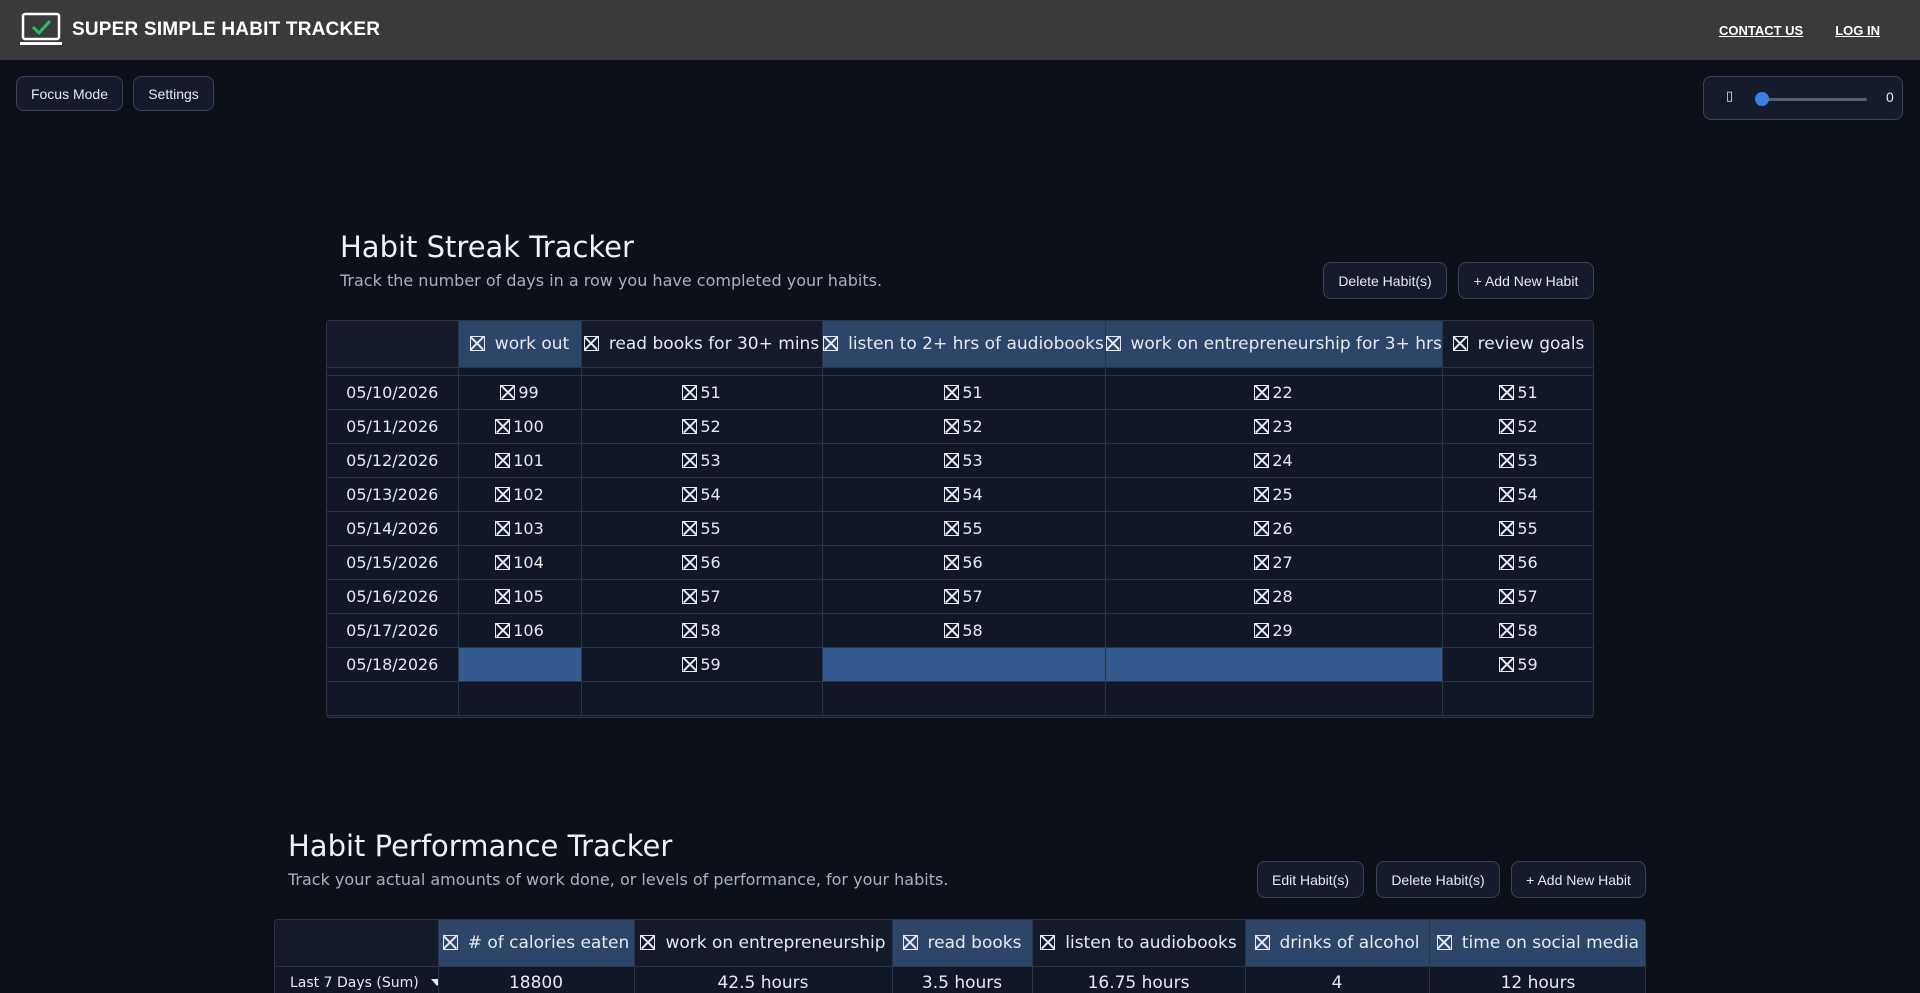 This screenshot has width=1920, height=993. What do you see at coordinates (1274, 344) in the screenshot?
I see `habit-header-entrepreneurship: work on entrepreneurship for 3+ hrs` at bounding box center [1274, 344].